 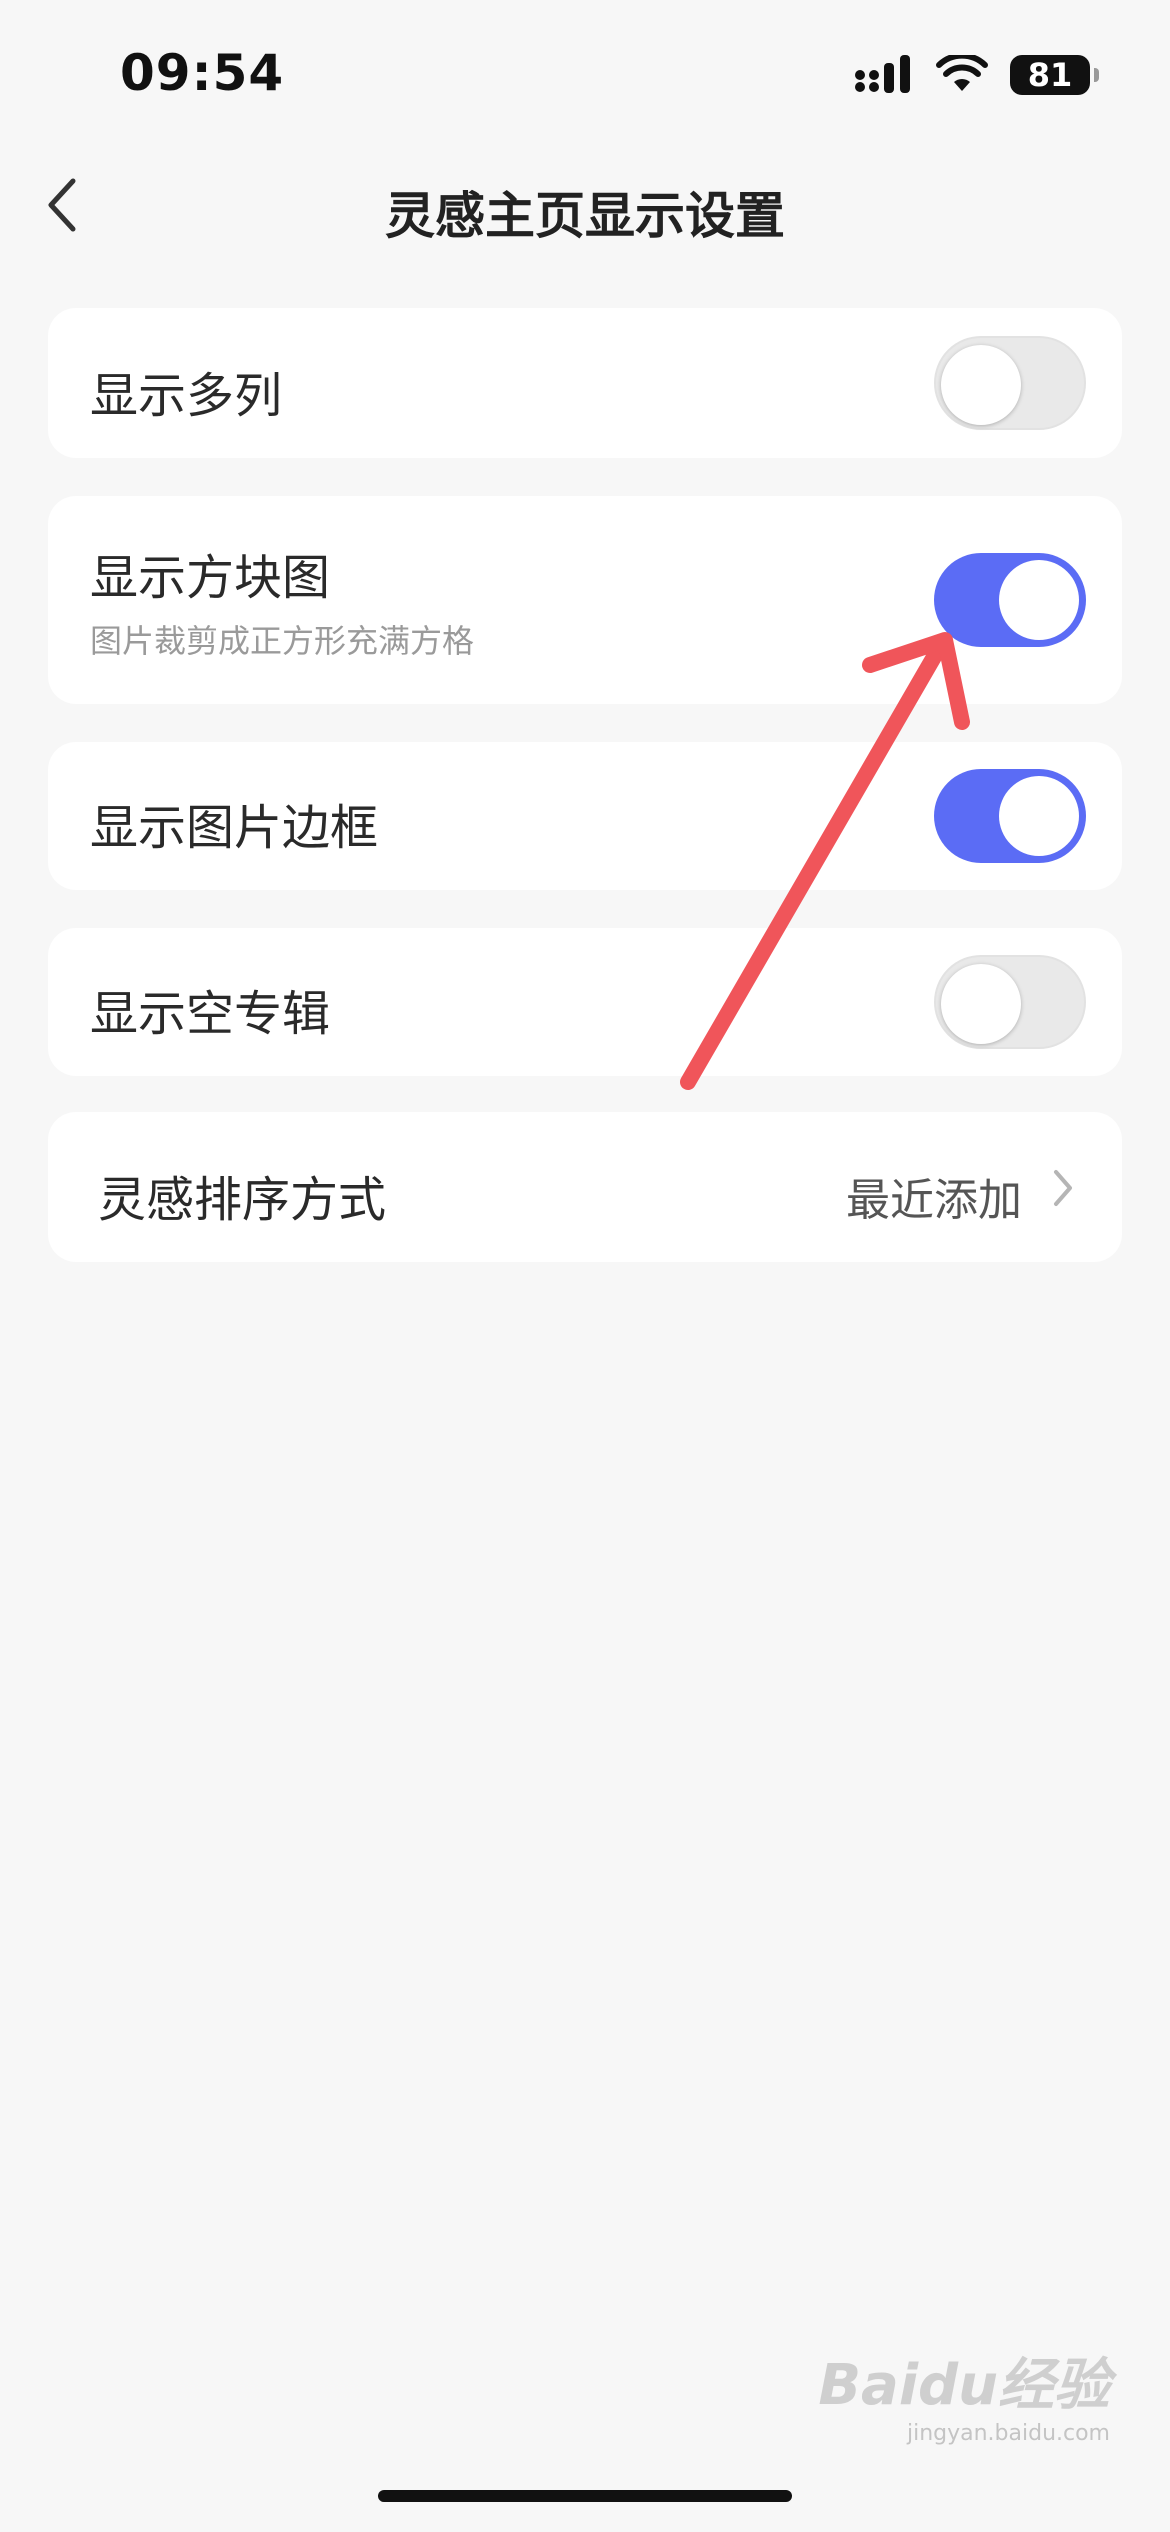 I want to click on setting-row-show-square: 显示方块图 图片裁剪成正方形充满方格, so click(x=585, y=600).